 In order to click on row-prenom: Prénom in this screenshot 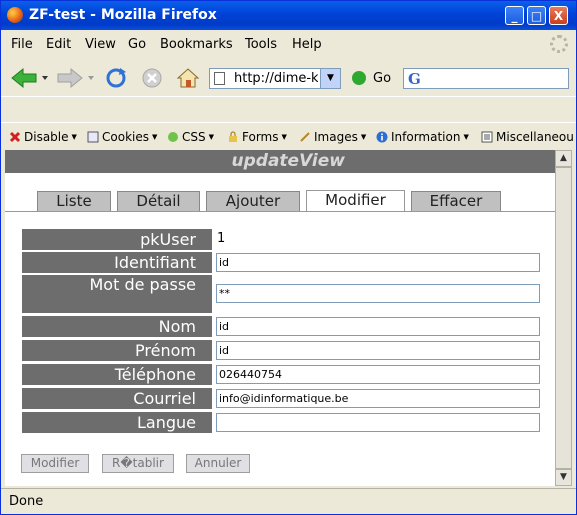, I will do `click(287, 350)`.